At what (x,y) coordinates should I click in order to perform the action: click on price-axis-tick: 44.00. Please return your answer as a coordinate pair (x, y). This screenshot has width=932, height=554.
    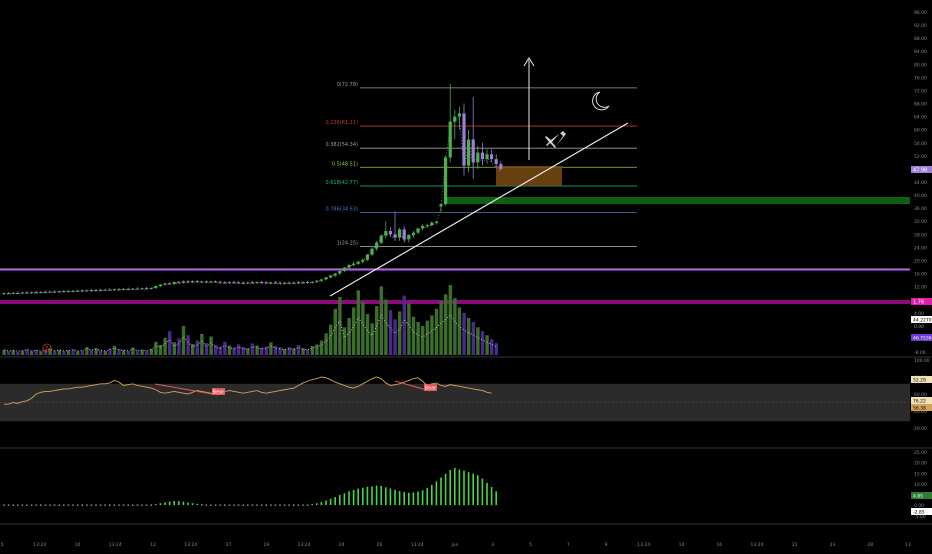
    Looking at the image, I should click on (920, 183).